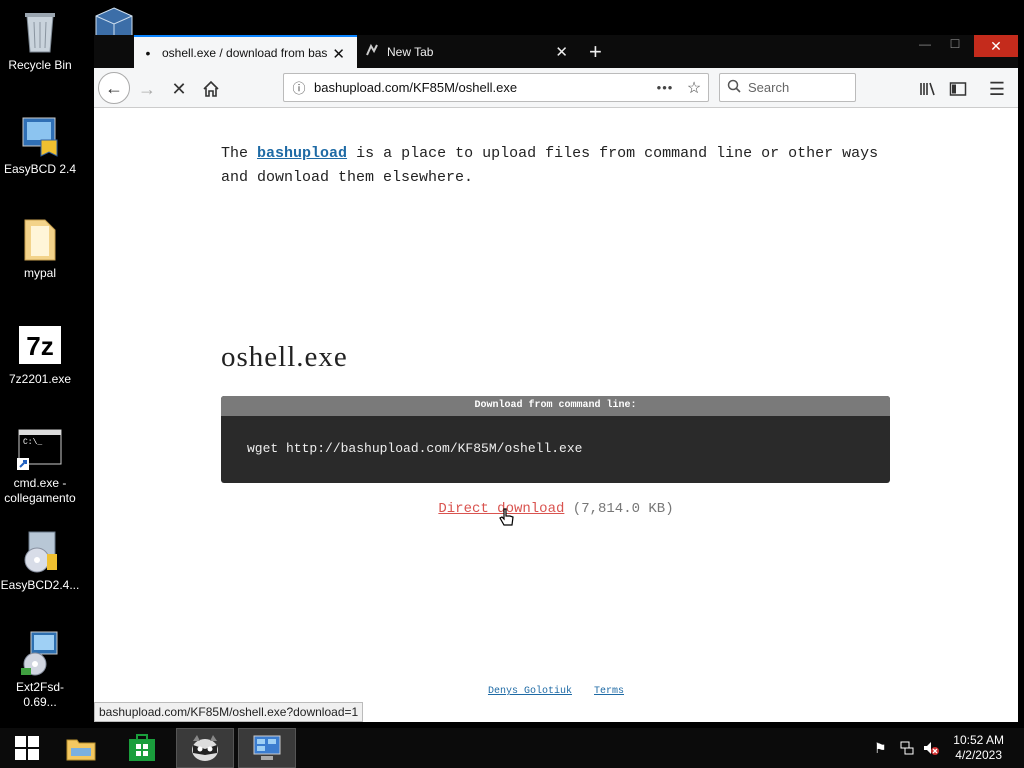  What do you see at coordinates (507, 521) in the screenshot?
I see `hand-cursor-icon` at bounding box center [507, 521].